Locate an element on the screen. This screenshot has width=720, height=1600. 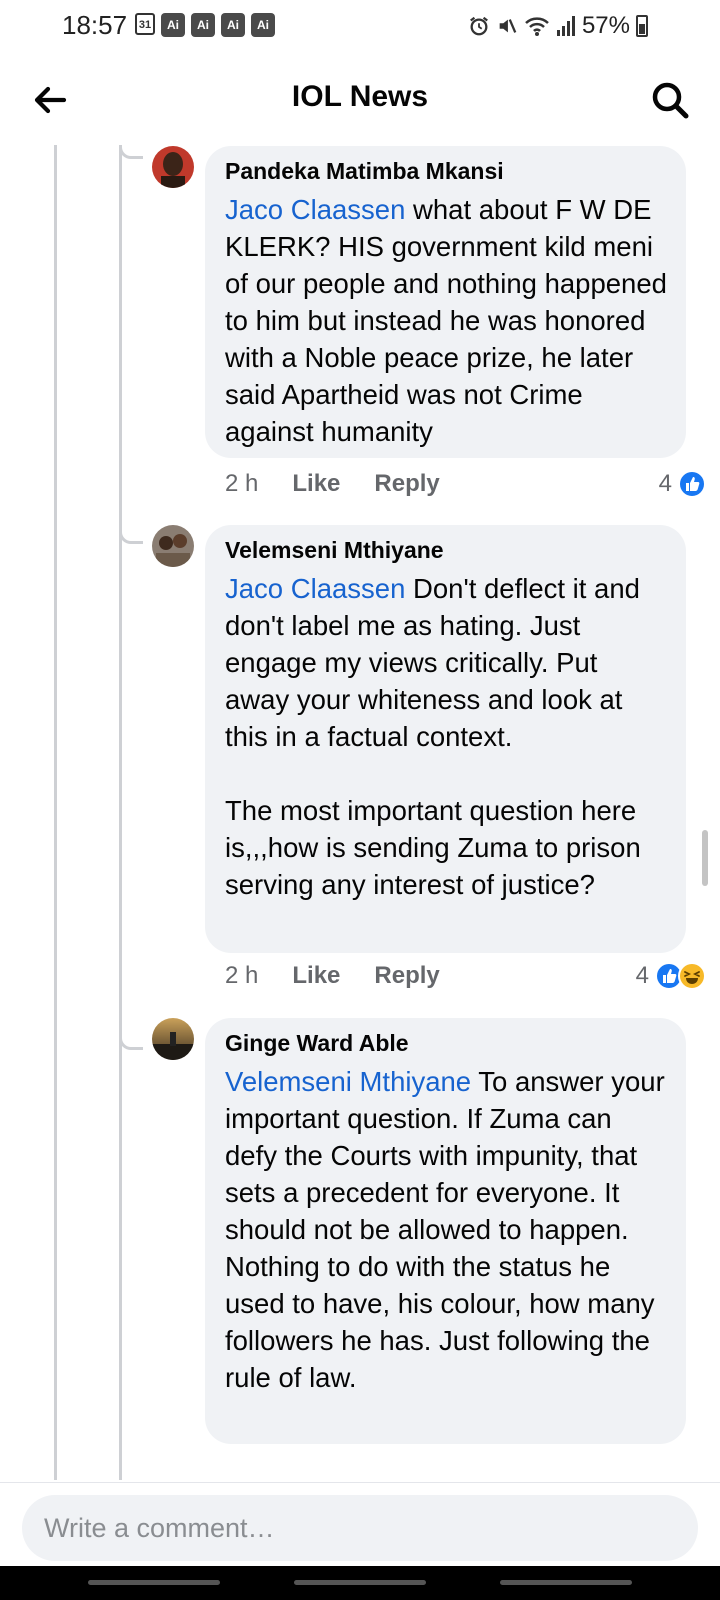
comment-input is located at coordinates (360, 1528).